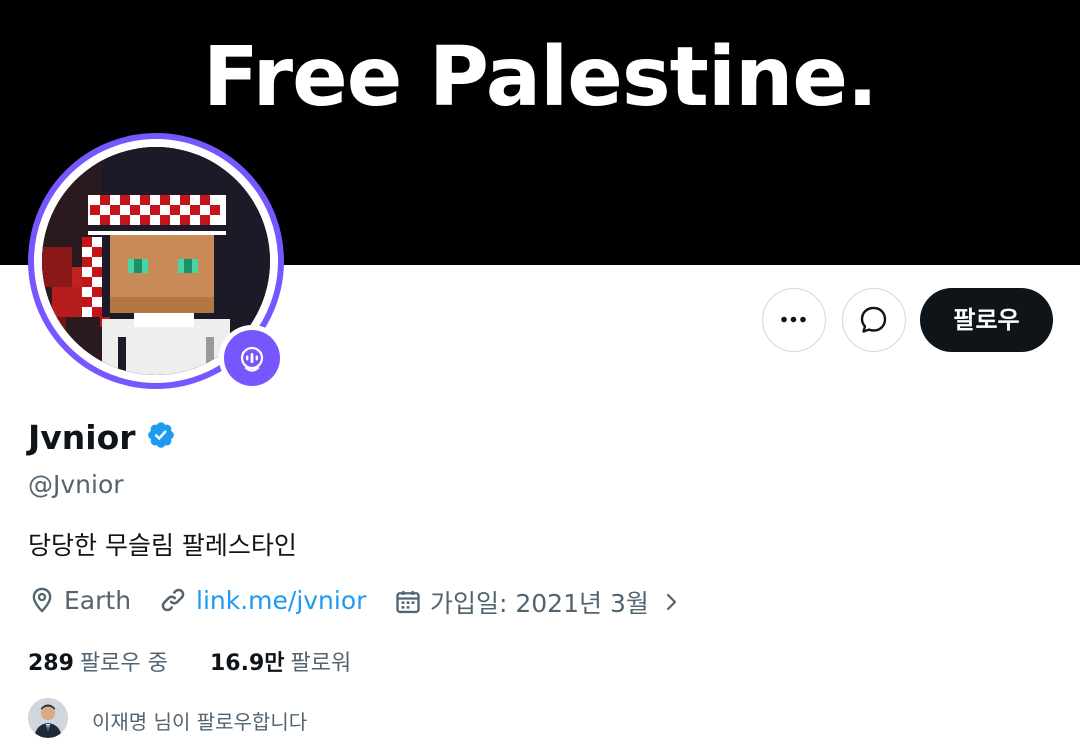 Image resolution: width=1080 pixels, height=750 pixels. What do you see at coordinates (173, 600) in the screenshot?
I see `link-icon` at bounding box center [173, 600].